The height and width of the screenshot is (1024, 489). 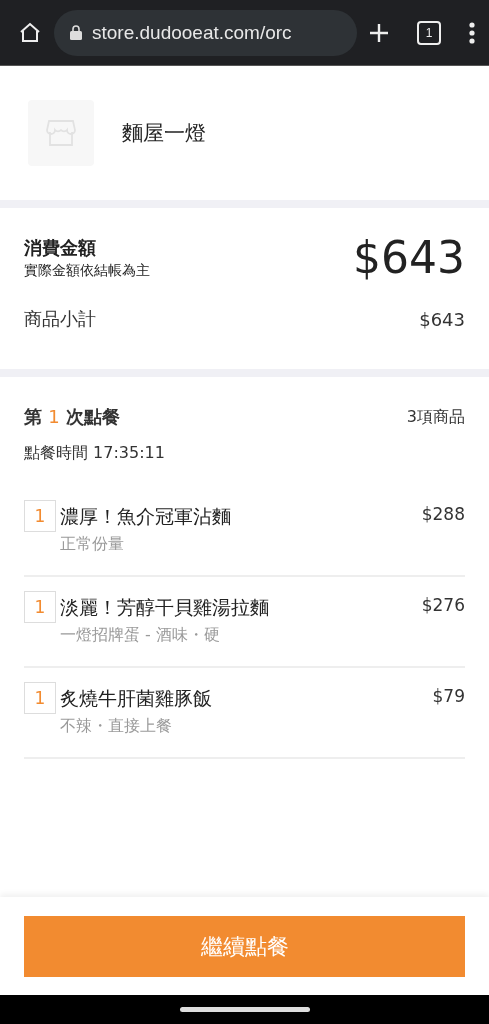 I want to click on item-count: 3項商品, so click(x=435, y=417).